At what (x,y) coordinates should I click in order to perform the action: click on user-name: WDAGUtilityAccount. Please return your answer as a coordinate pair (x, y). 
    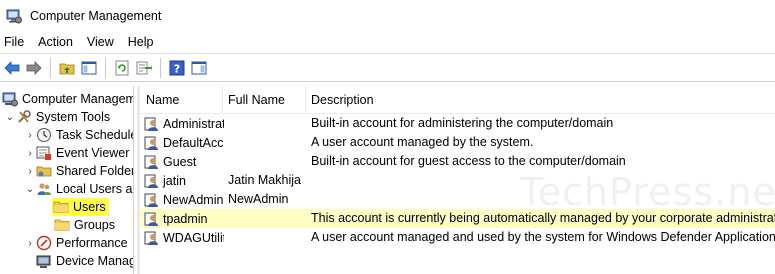
    Looking at the image, I should click on (193, 238).